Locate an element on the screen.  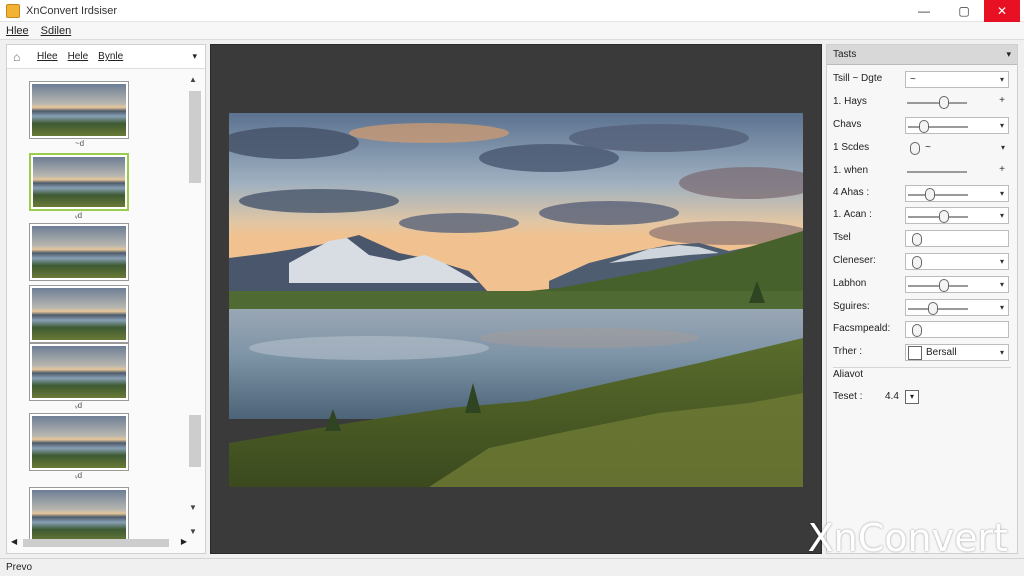
thumbnail-list: ~d ᵥd ᵥd ᵥd is located at coordinates (97, 307).